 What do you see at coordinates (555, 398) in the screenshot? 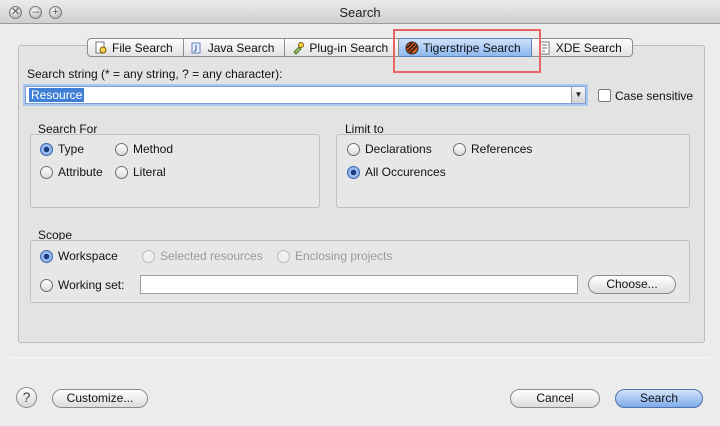
I see `cancel-button: Cancel` at bounding box center [555, 398].